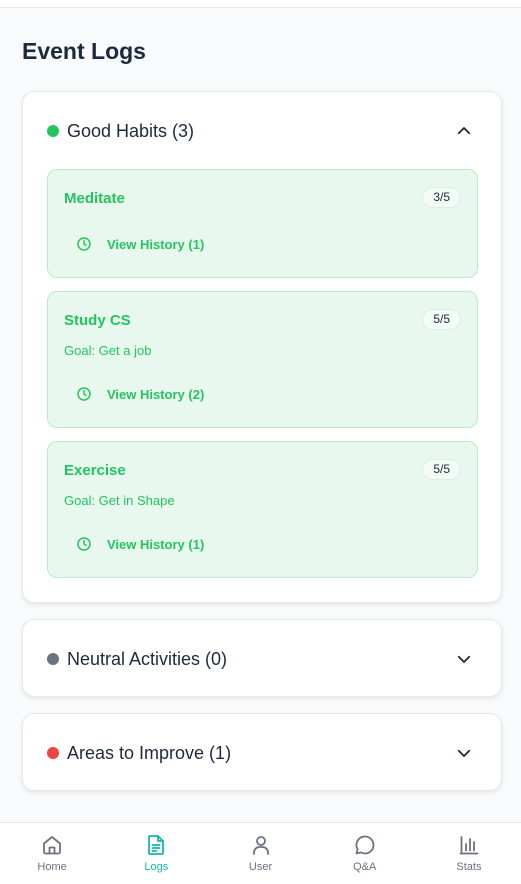  Describe the element at coordinates (260, 4) in the screenshot. I see `top-bar` at that location.